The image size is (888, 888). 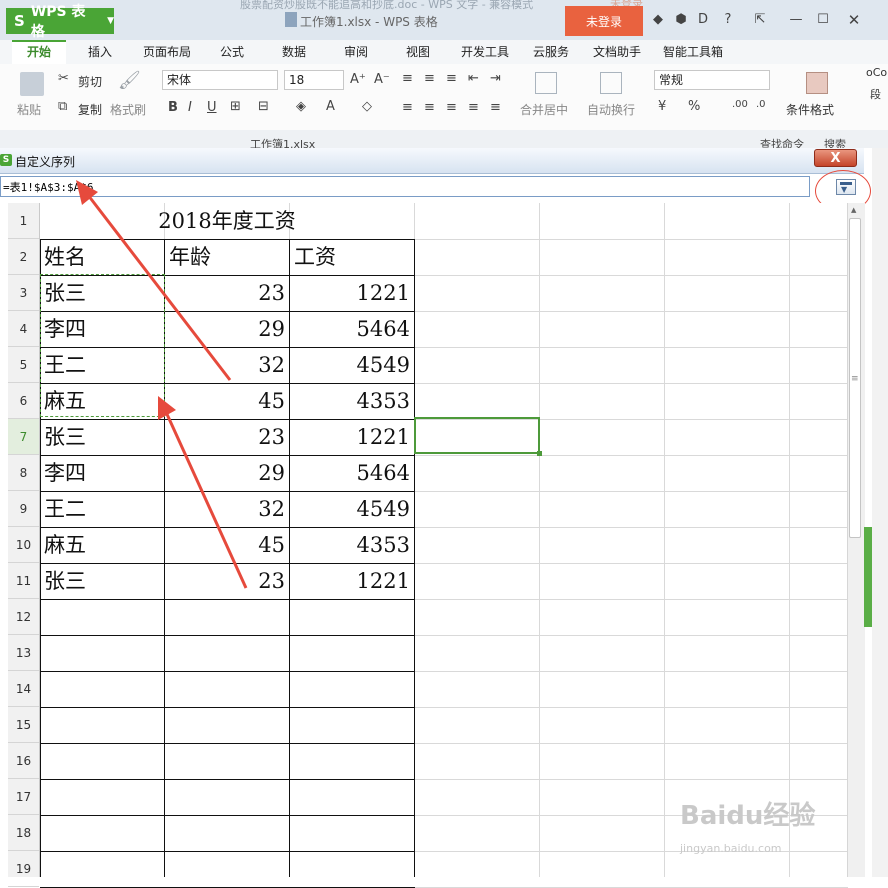 What do you see at coordinates (87, 192) in the screenshot?
I see `arrowhead-up-left` at bounding box center [87, 192].